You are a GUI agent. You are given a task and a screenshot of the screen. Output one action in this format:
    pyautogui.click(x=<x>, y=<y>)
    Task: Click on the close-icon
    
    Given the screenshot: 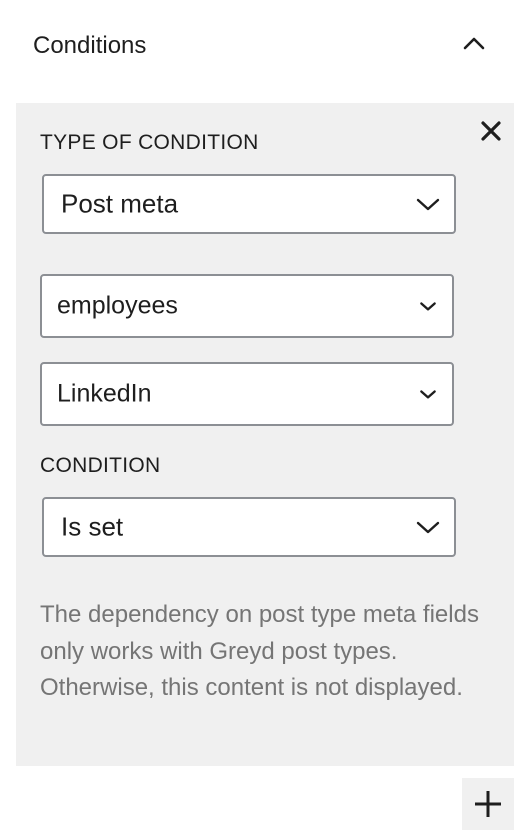 What is the action you would take?
    pyautogui.click(x=491, y=131)
    